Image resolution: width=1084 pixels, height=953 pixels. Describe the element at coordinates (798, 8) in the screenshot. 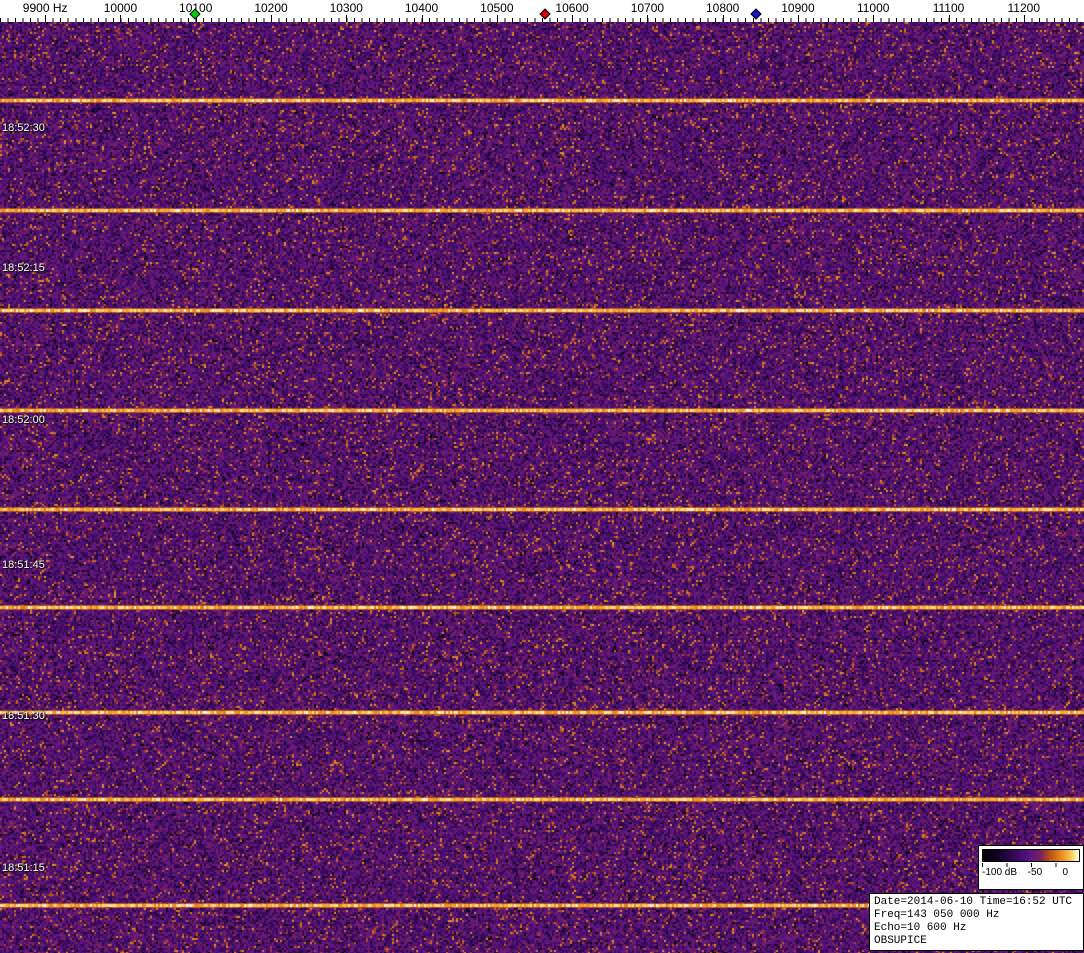

I see `freq-tick-label: 10900` at that location.